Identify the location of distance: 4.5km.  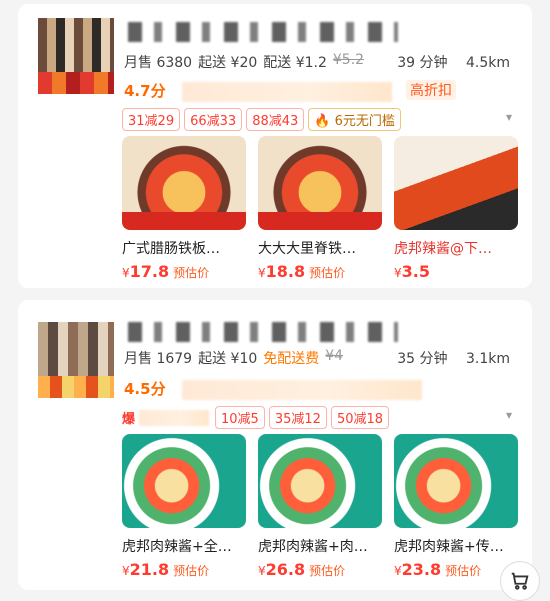
(487, 63).